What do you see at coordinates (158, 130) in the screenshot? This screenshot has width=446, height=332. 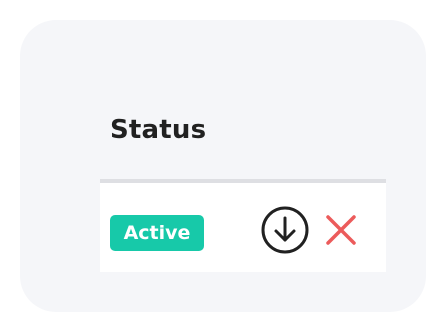 I see `status-column-header: Status` at bounding box center [158, 130].